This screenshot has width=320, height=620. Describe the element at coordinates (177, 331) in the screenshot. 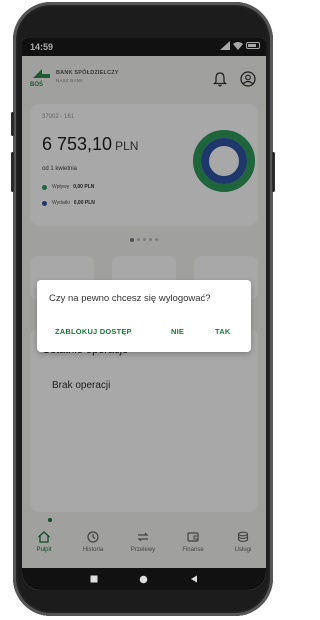

I see `no-button: NIE` at that location.